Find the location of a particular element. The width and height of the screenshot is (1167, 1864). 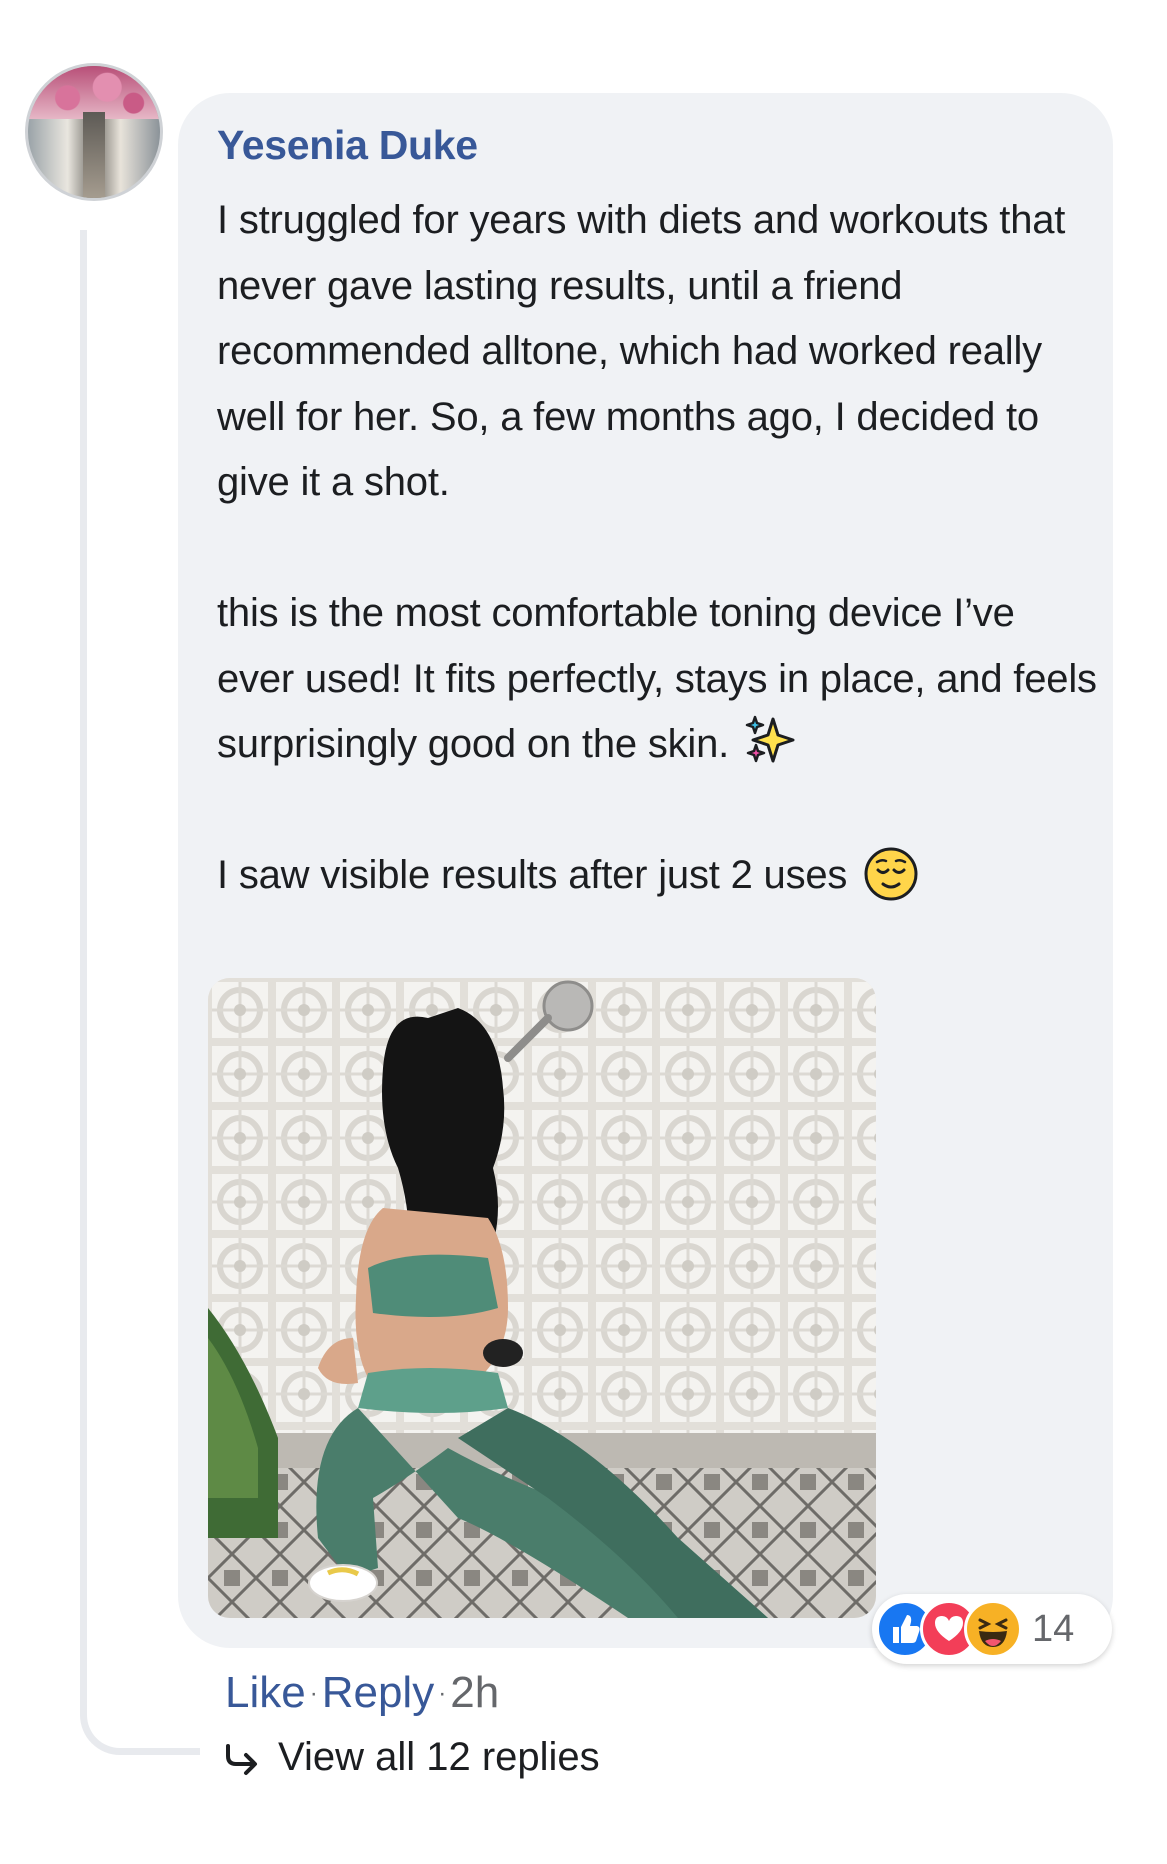

avatar-flowers is located at coordinates (94, 92).